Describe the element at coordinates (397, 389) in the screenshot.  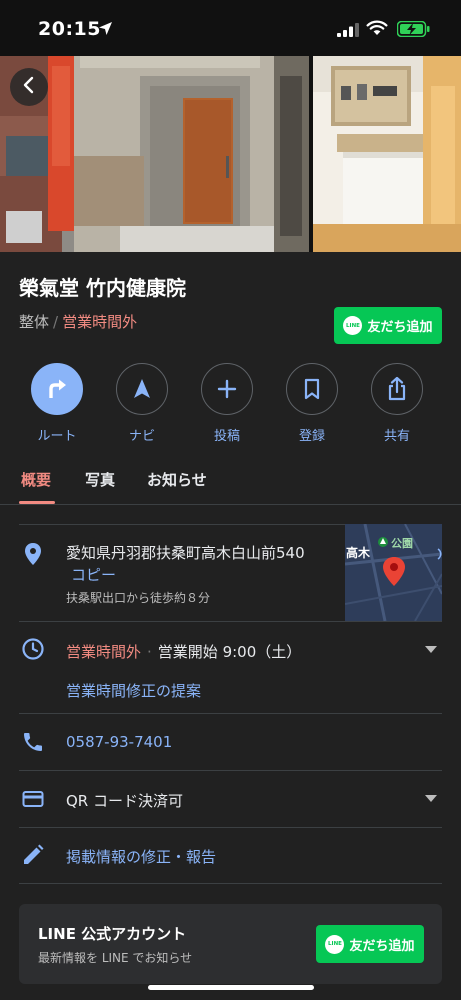
I see `share-icon` at that location.